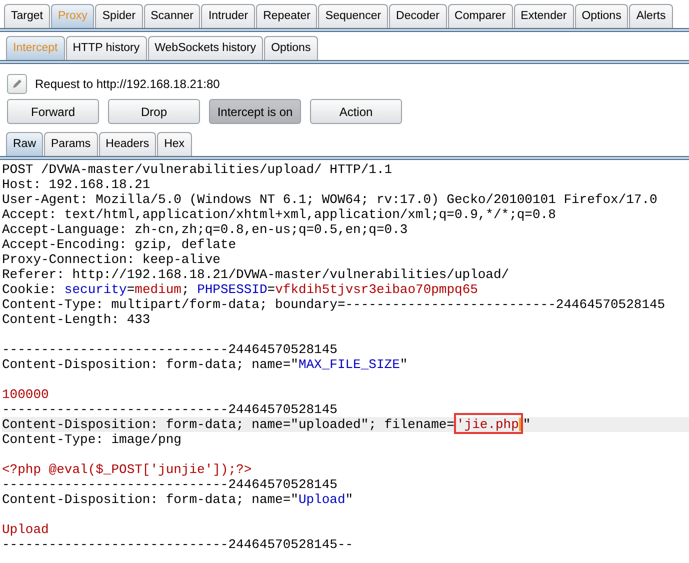  Describe the element at coordinates (228, 16) in the screenshot. I see `tab: Intruder` at that location.